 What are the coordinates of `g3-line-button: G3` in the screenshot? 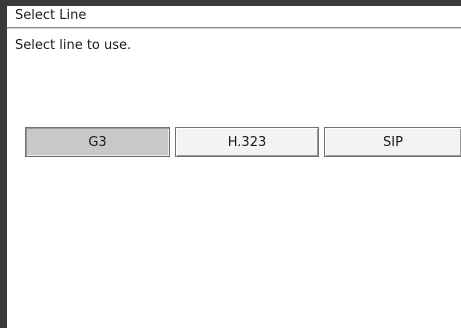 It's located at (97, 142).